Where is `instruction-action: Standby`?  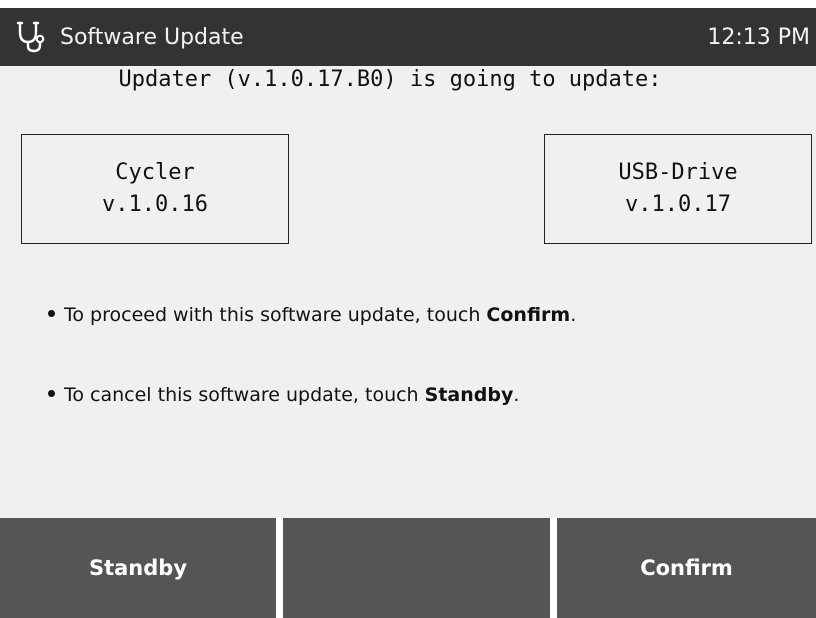 instruction-action: Standby is located at coordinates (469, 395).